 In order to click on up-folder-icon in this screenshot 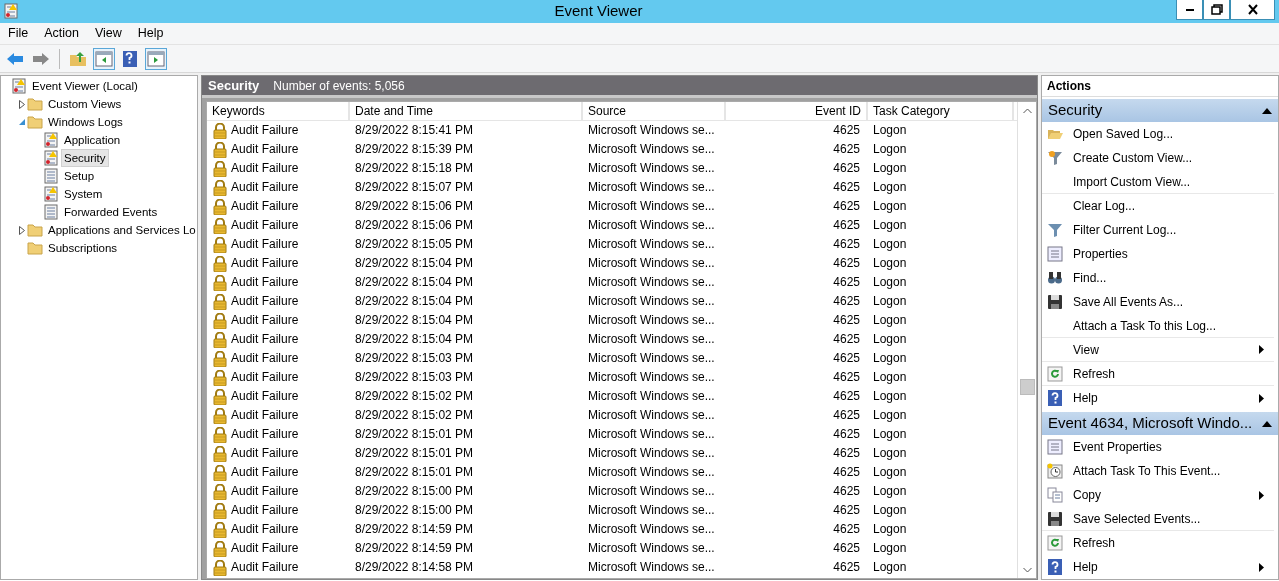, I will do `click(78, 58)`.